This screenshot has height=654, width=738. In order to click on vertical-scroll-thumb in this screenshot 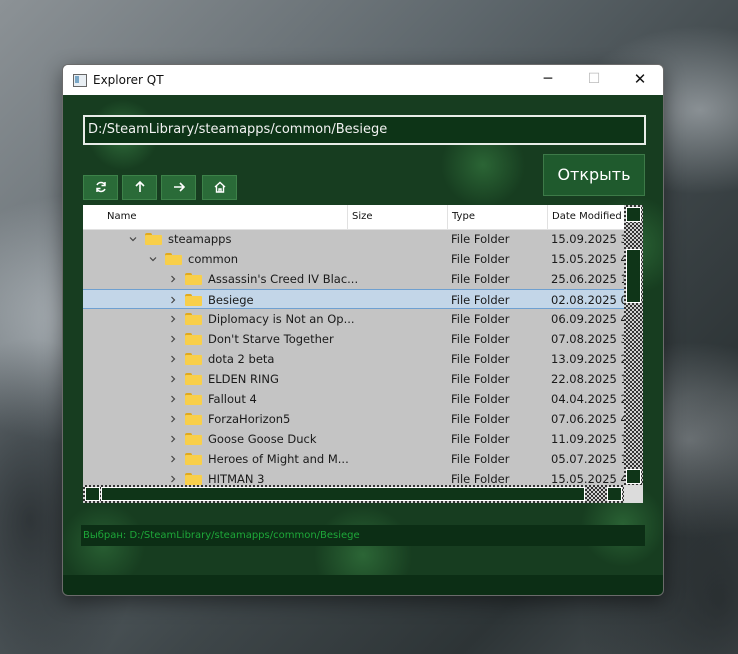, I will do `click(633, 276)`.